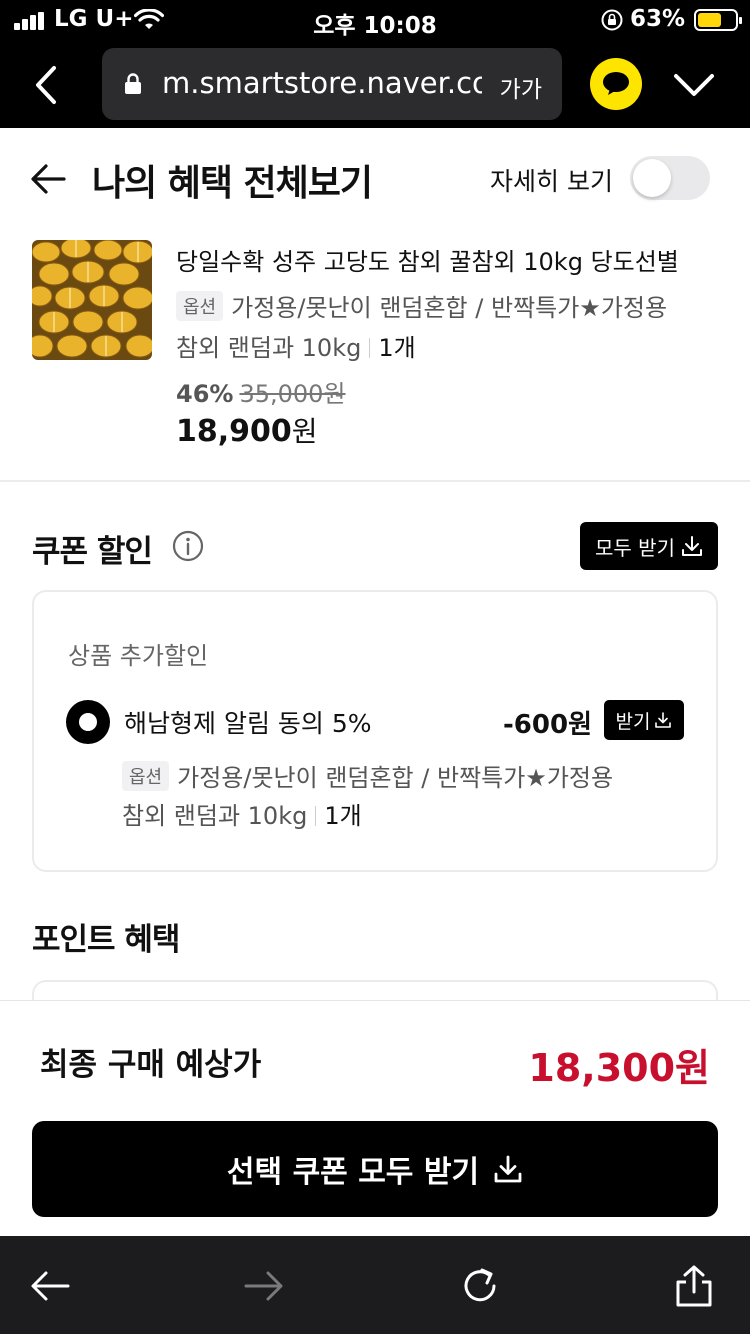  I want to click on option-text-2: 참외 랜덤과 10kg, so click(269, 348).